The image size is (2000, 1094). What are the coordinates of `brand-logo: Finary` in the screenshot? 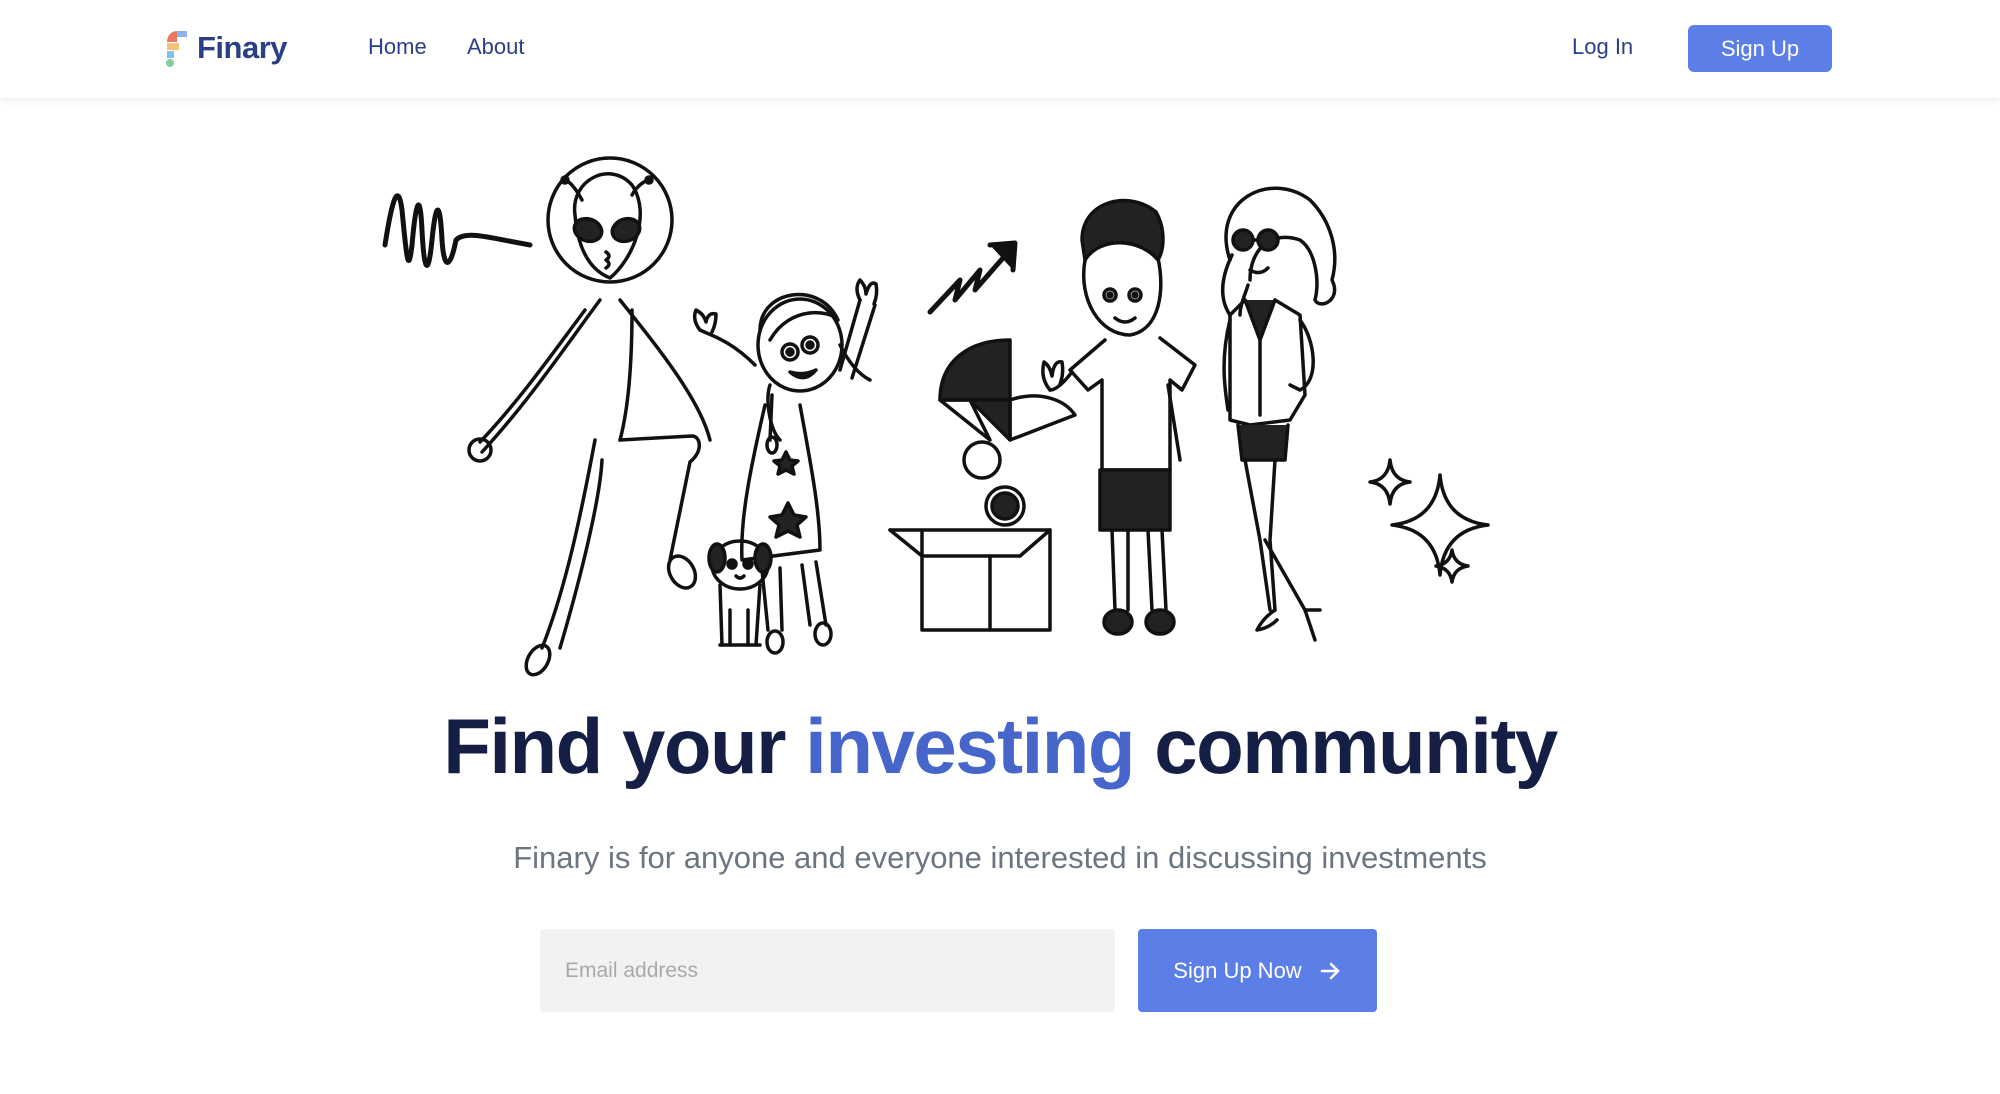 It's located at (225, 48).